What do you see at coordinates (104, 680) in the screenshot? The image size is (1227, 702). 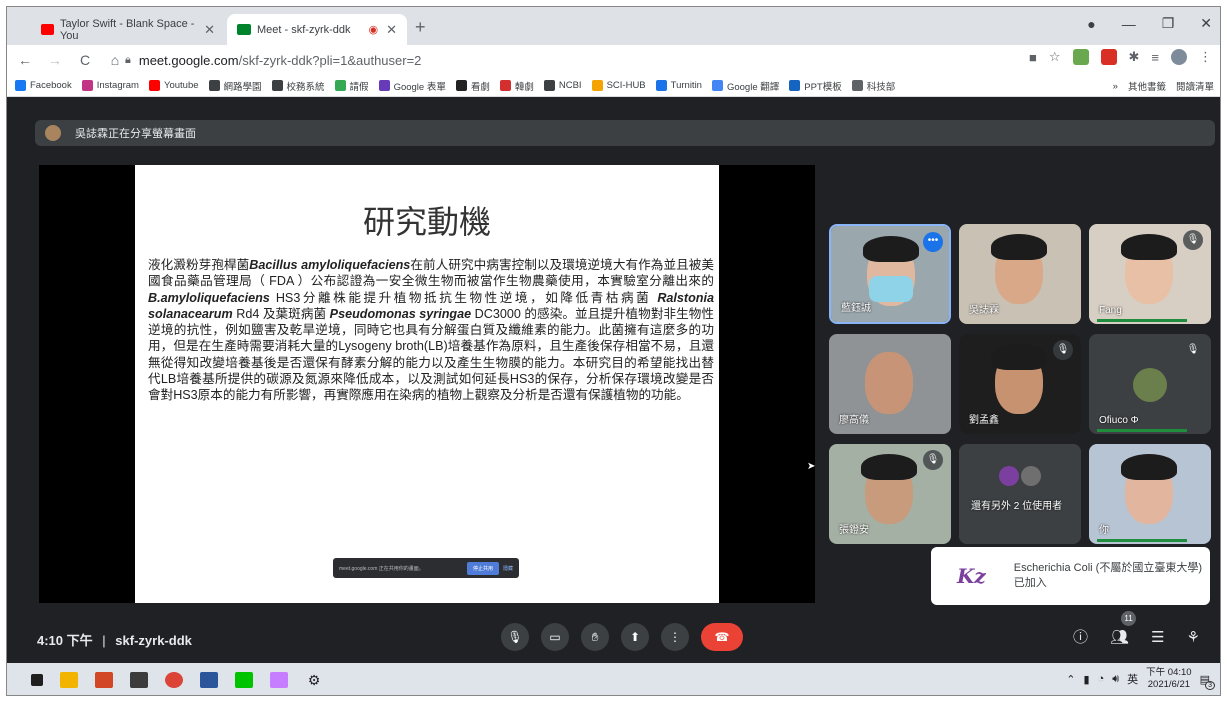 I see `powerpoint-icon` at bounding box center [104, 680].